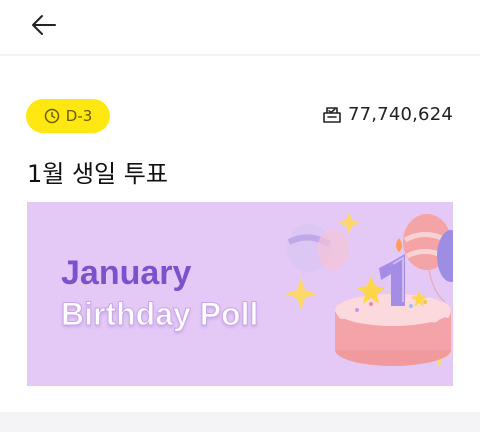 This screenshot has width=480, height=432. What do you see at coordinates (126, 273) in the screenshot?
I see `banner-title-line1: January` at bounding box center [126, 273].